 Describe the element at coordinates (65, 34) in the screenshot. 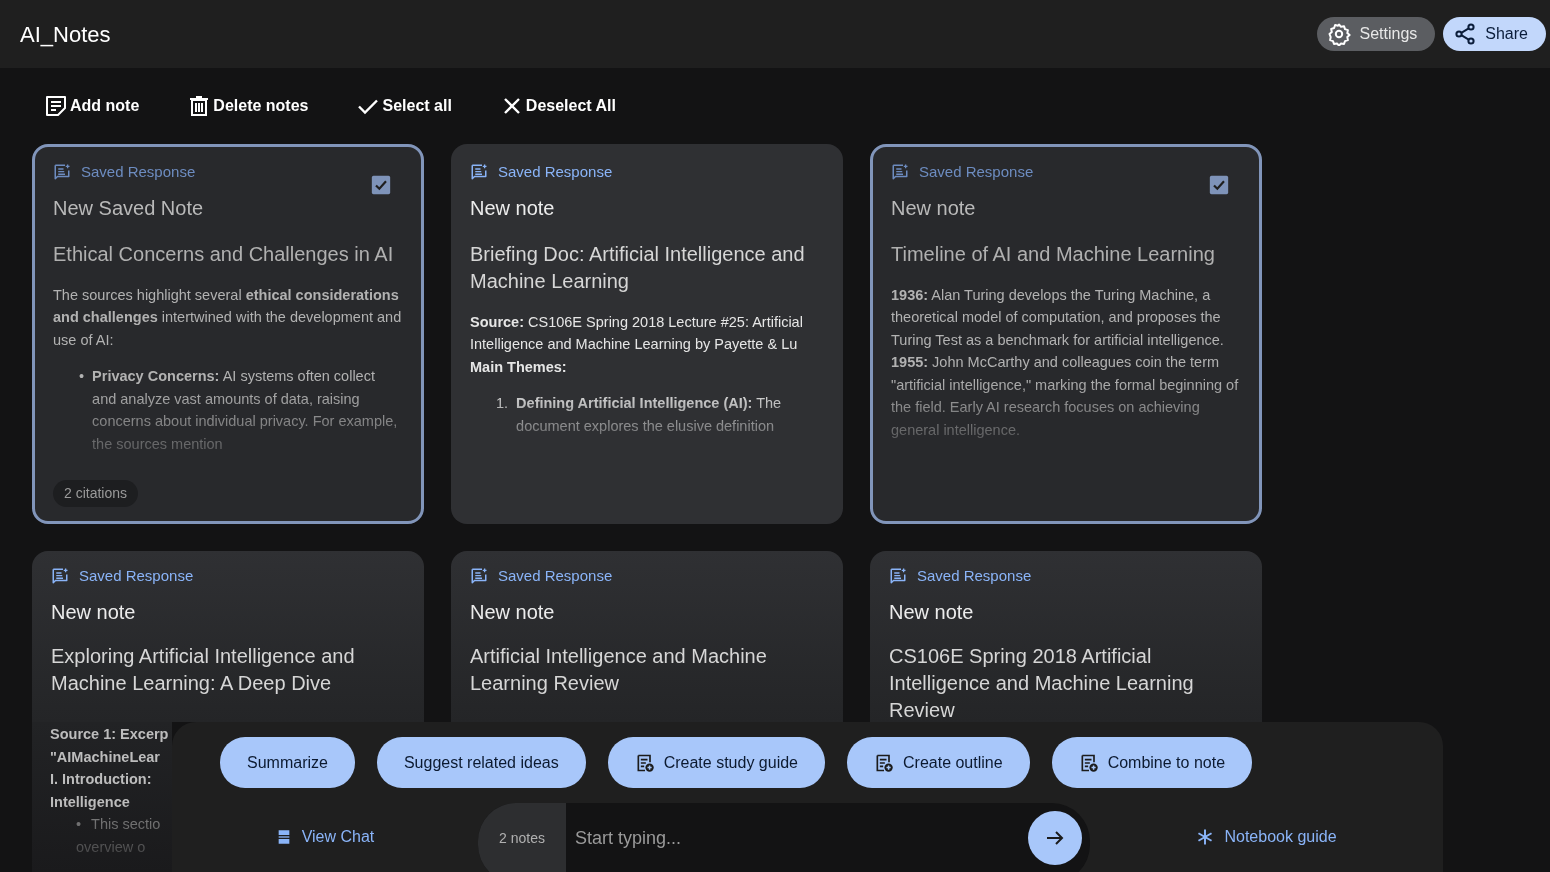

I see `app-title: AI_Notes` at that location.